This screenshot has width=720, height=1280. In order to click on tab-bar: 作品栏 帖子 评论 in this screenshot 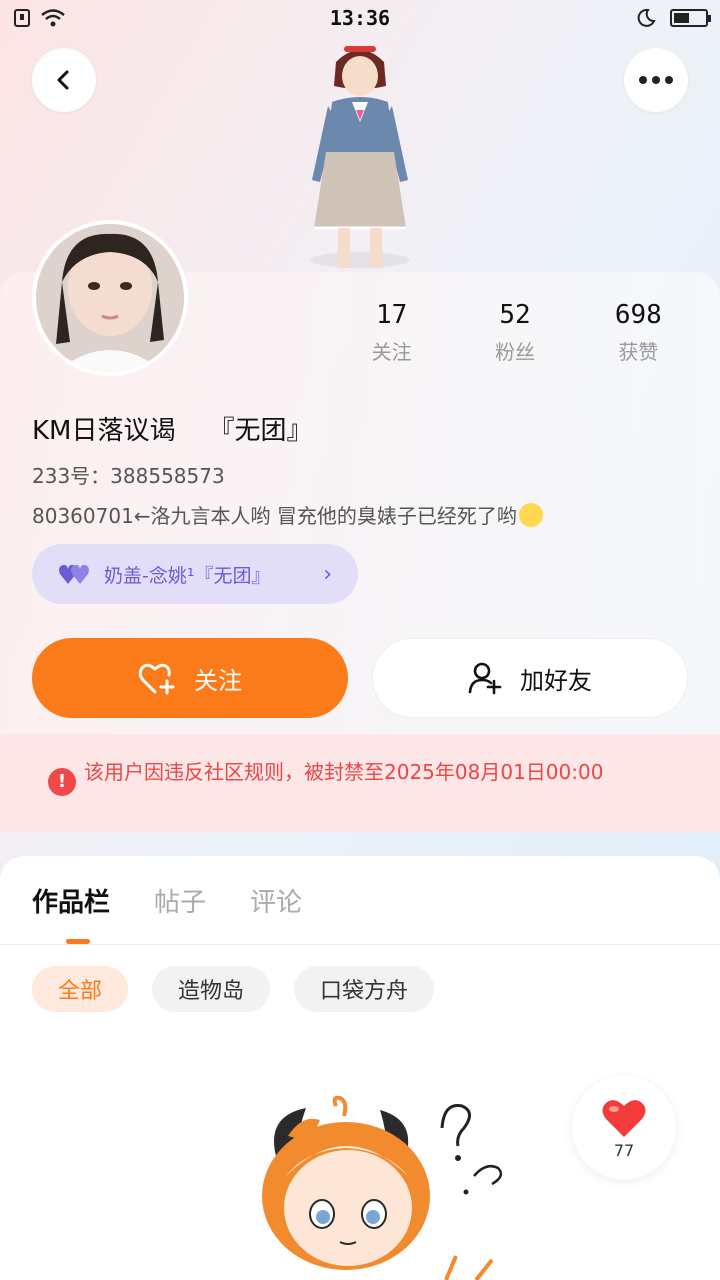, I will do `click(167, 900)`.